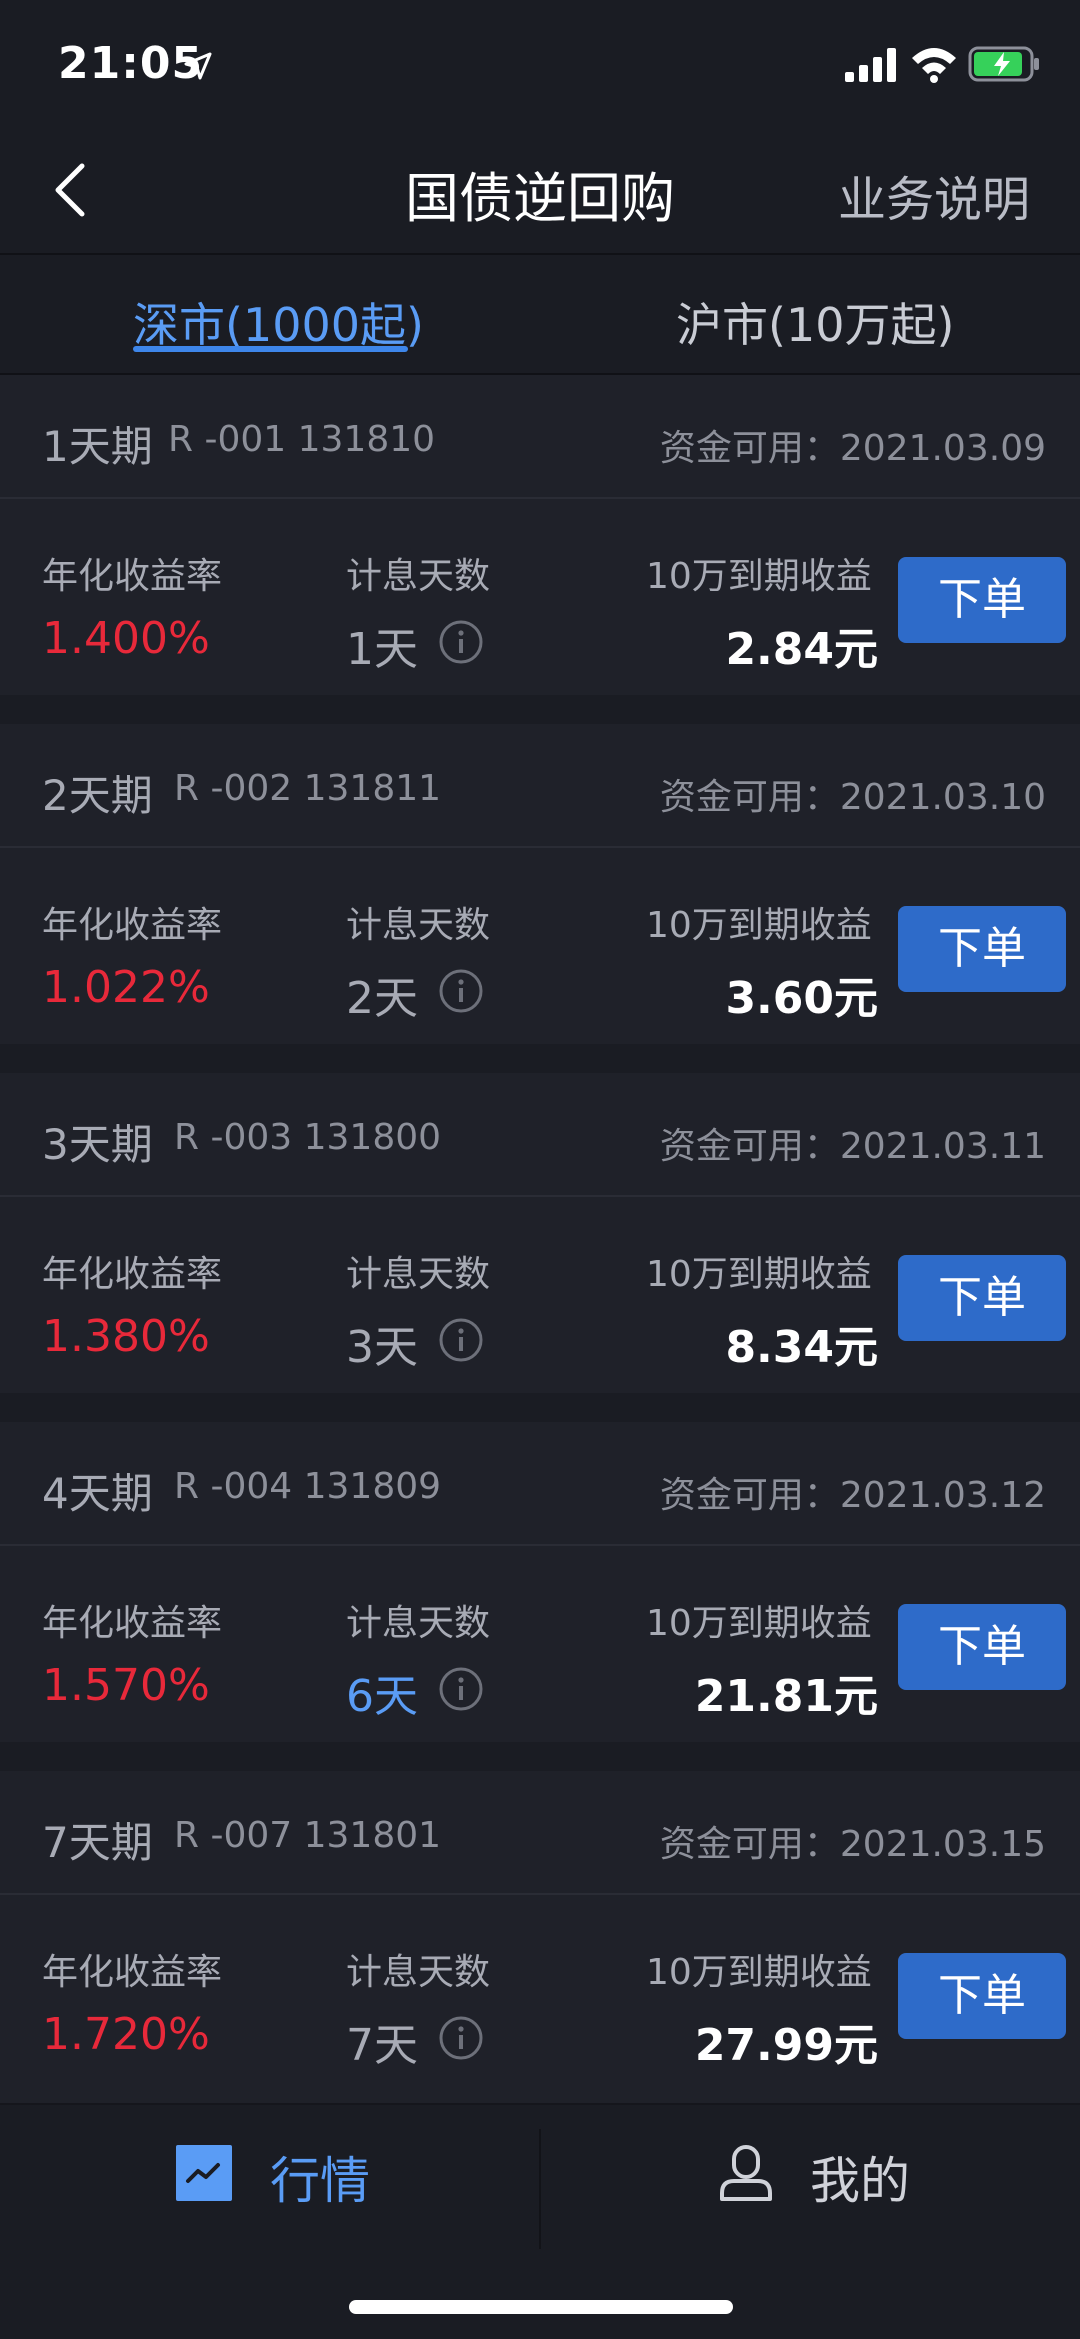 Image resolution: width=1080 pixels, height=2339 pixels. Describe the element at coordinates (540, 786) in the screenshot. I see `product-card-header: 2天期 R -002 131811 资金可用：2021.03.10` at that location.